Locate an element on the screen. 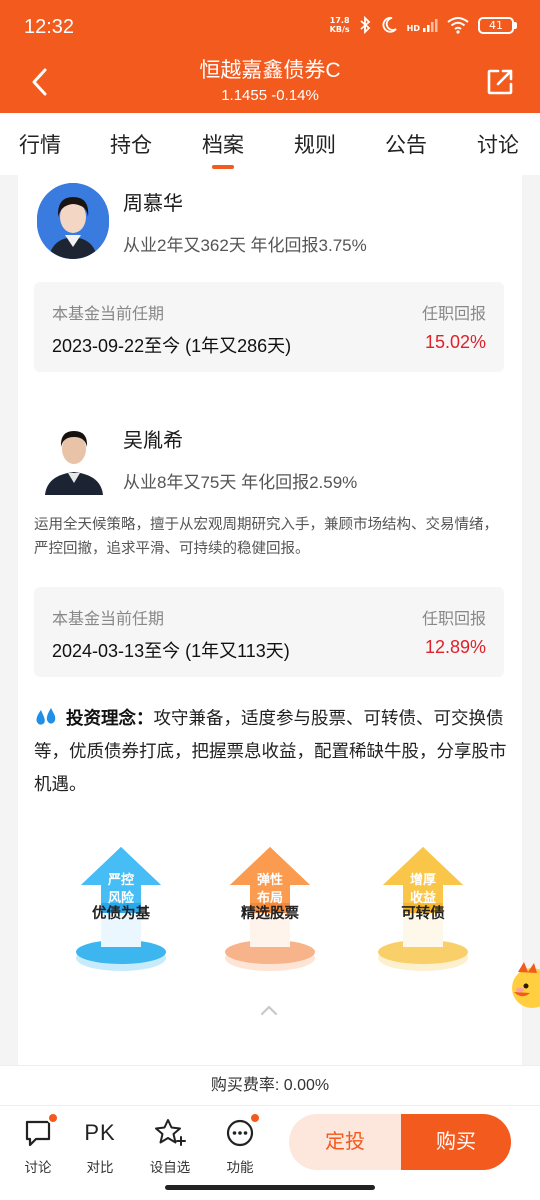  tenure-period: 2024-03-13至今 (1年又113天) is located at coordinates (171, 651).